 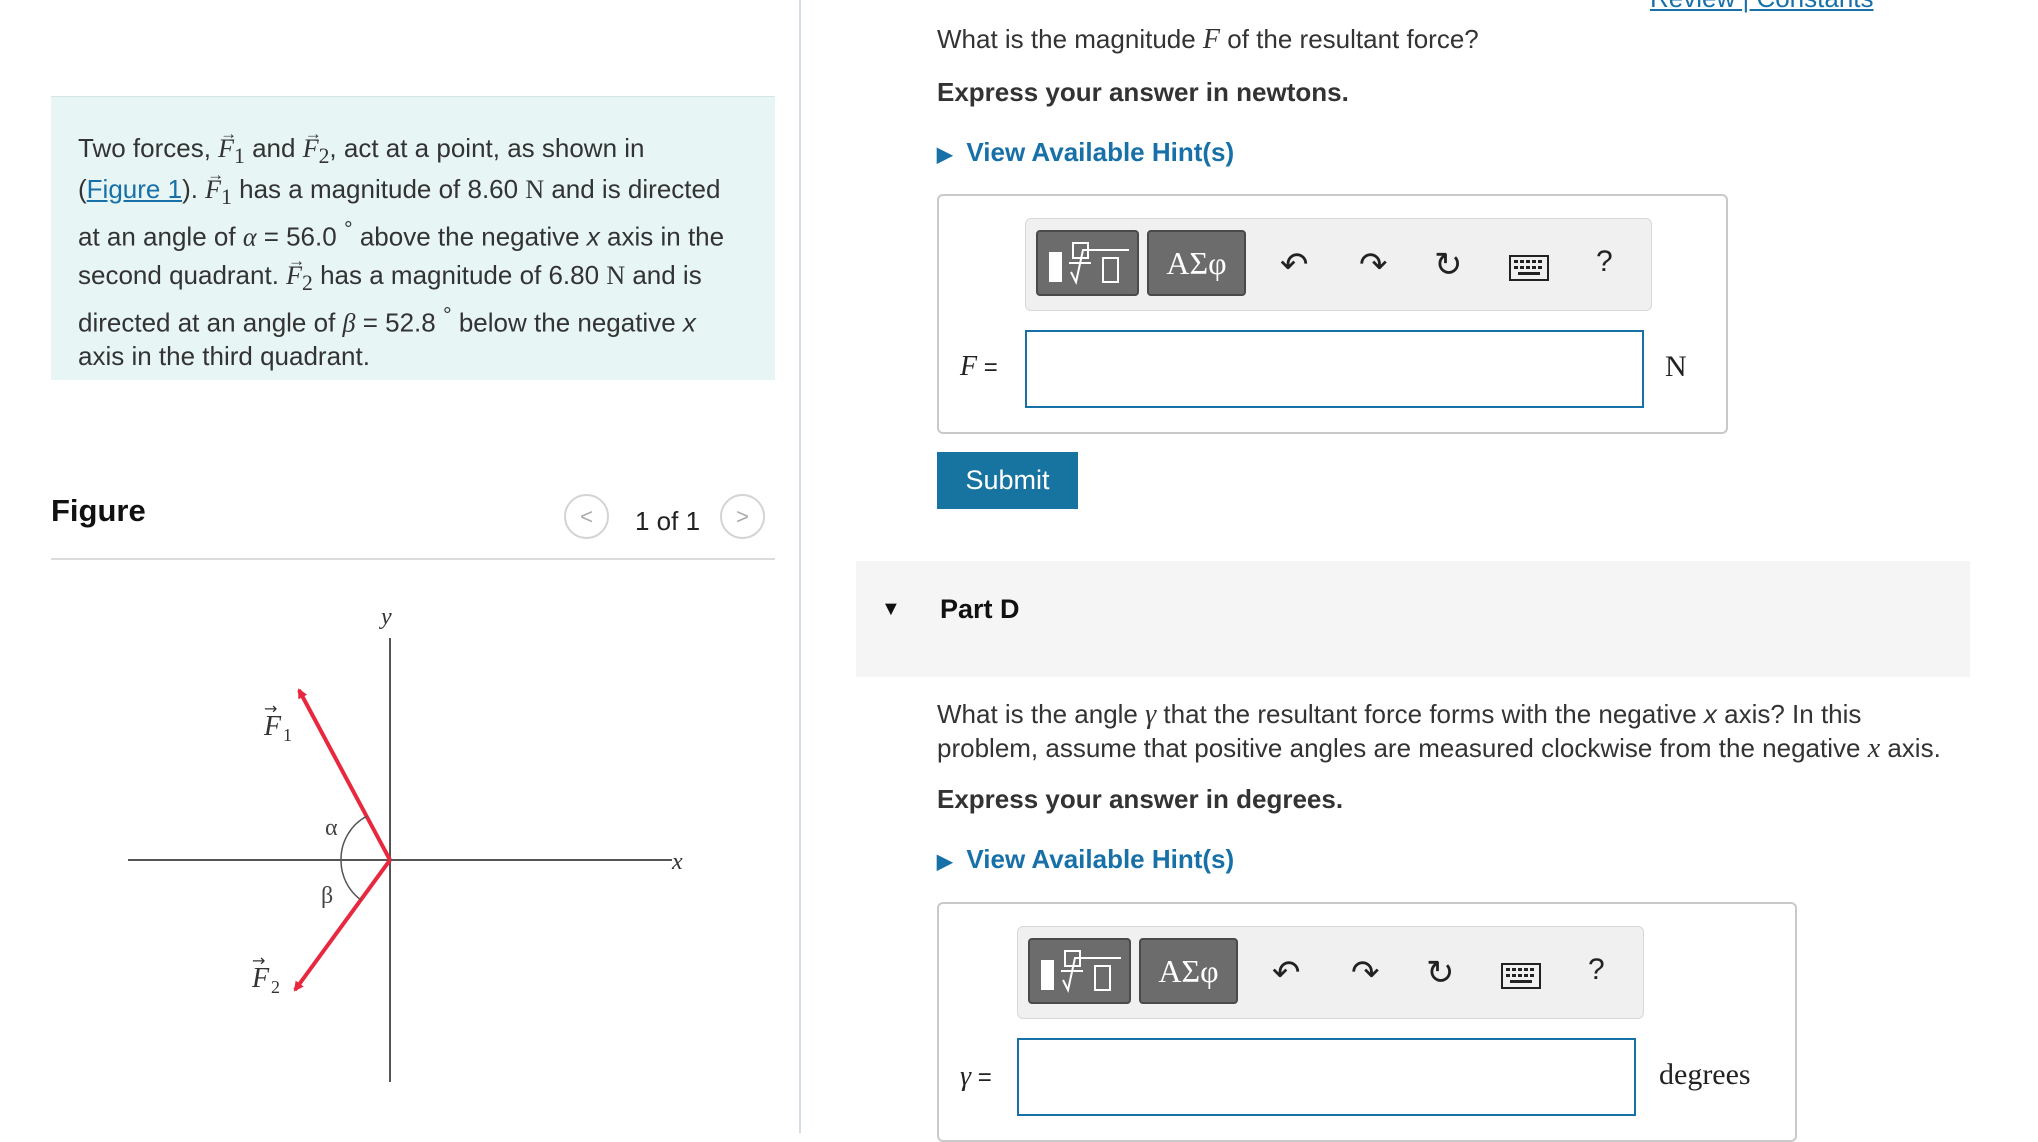 What do you see at coordinates (1085, 152) in the screenshot?
I see `part-c-hint-toggle: ▶ View Available Hint(s)` at bounding box center [1085, 152].